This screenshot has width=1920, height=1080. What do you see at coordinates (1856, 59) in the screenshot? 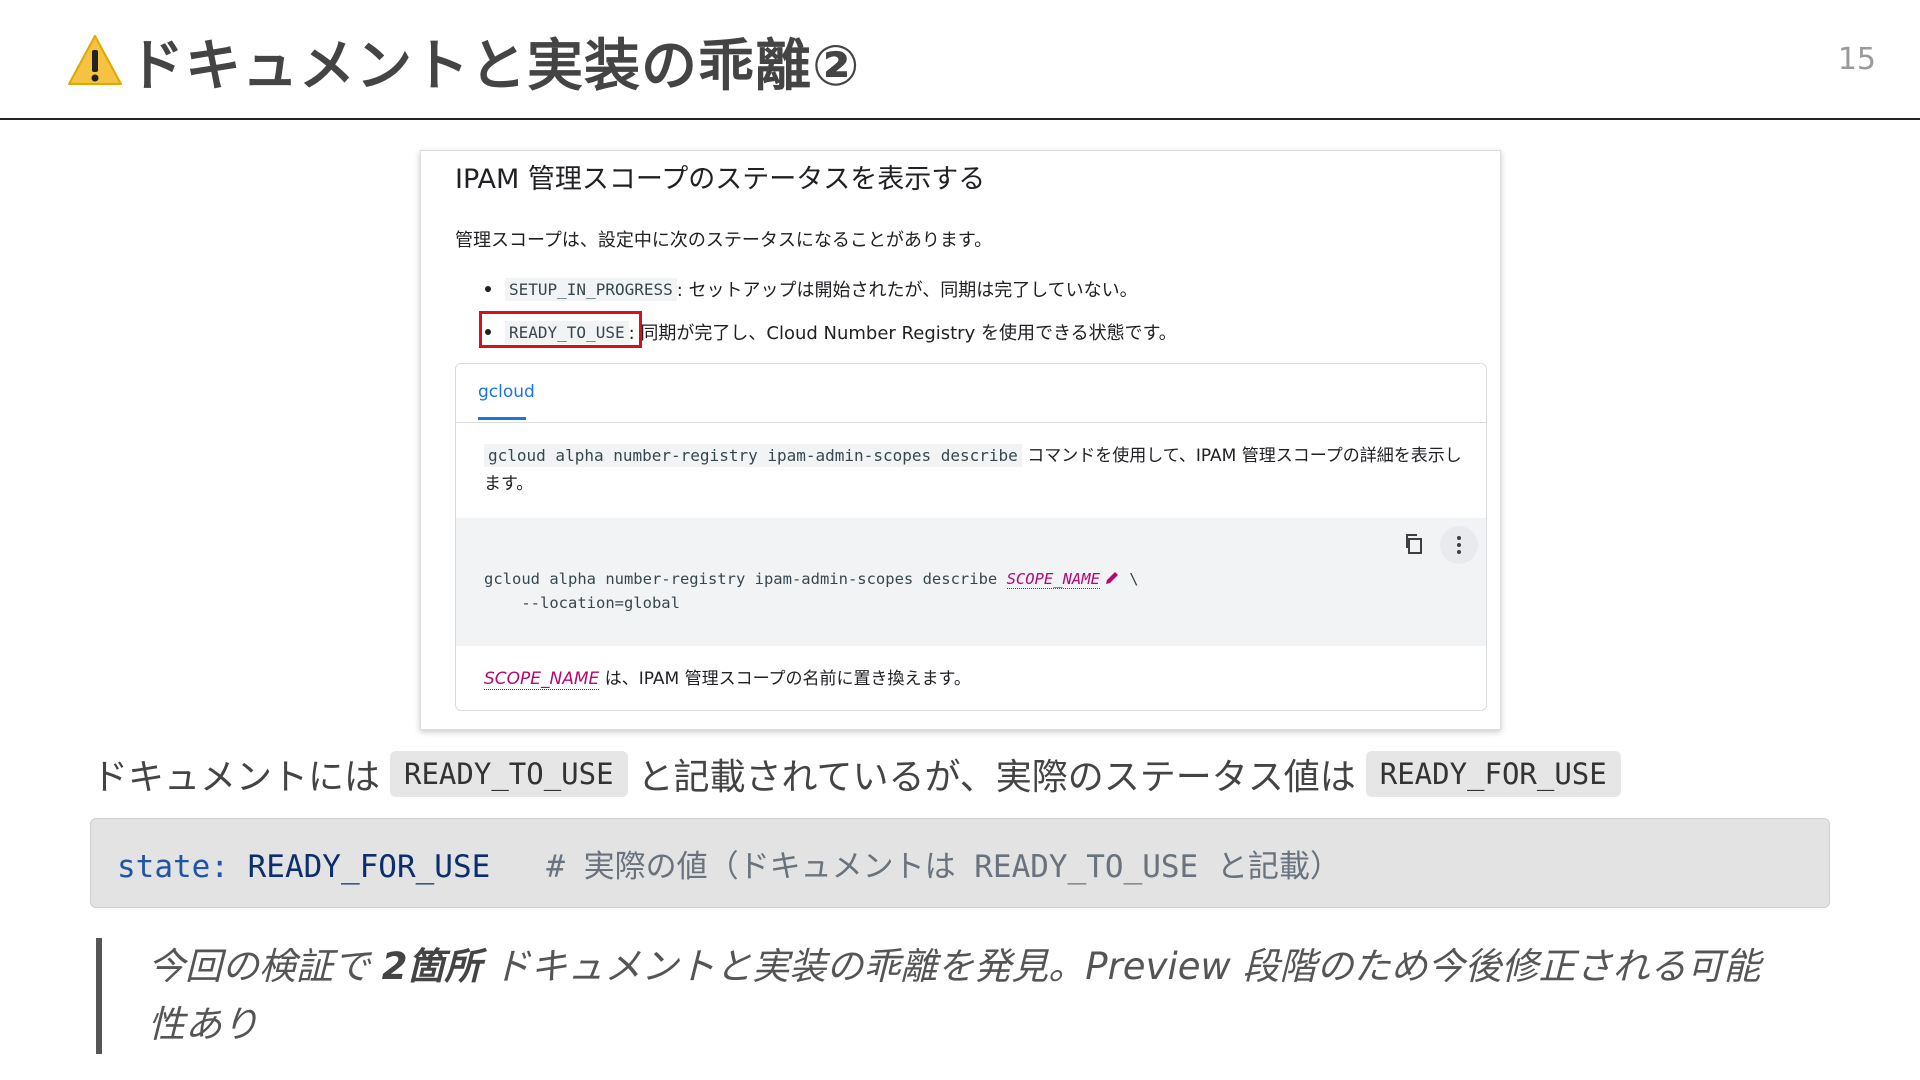
I see `page-number: 15` at bounding box center [1856, 59].